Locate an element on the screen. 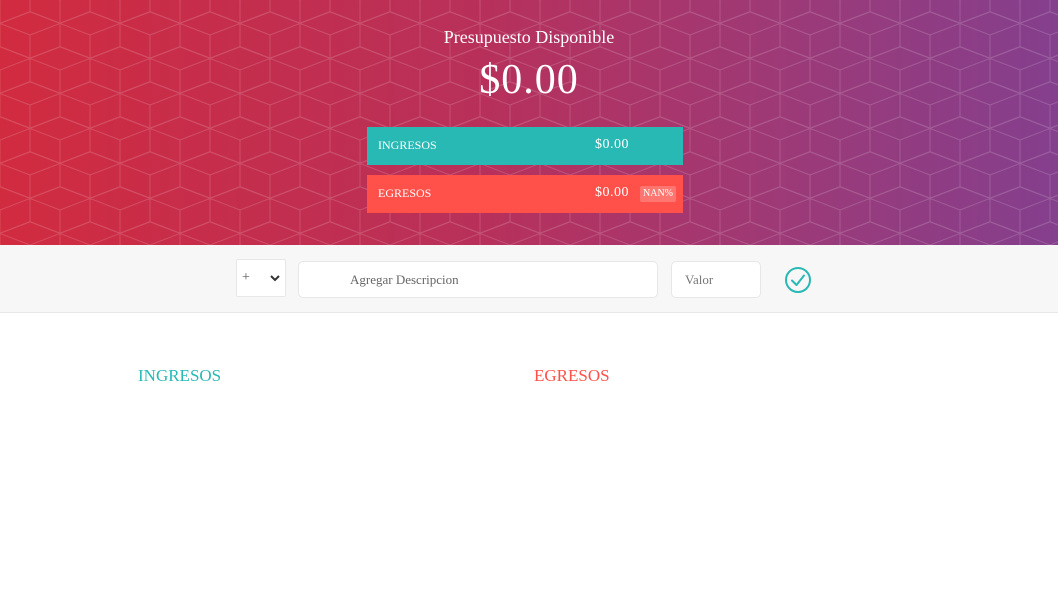  budget-income-label: INGRESOS is located at coordinates (407, 145).